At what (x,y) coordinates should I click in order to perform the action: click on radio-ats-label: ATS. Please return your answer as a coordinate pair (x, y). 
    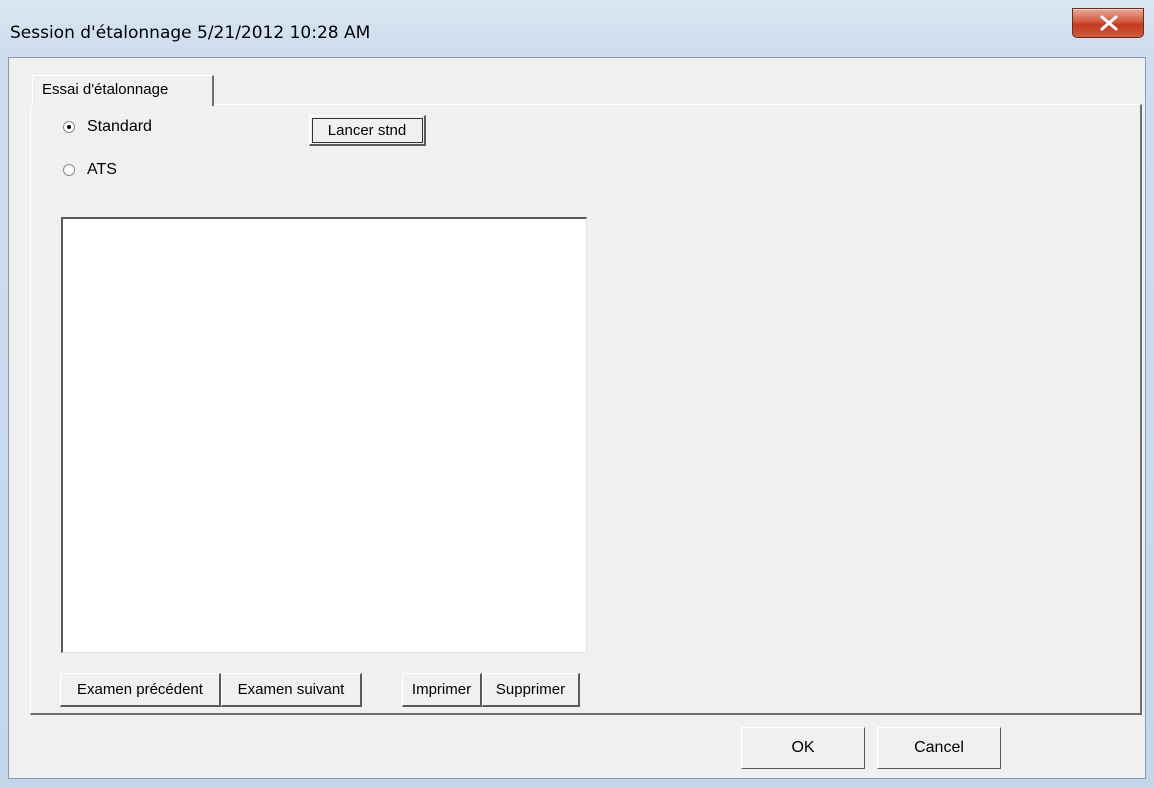
    Looking at the image, I should click on (102, 169).